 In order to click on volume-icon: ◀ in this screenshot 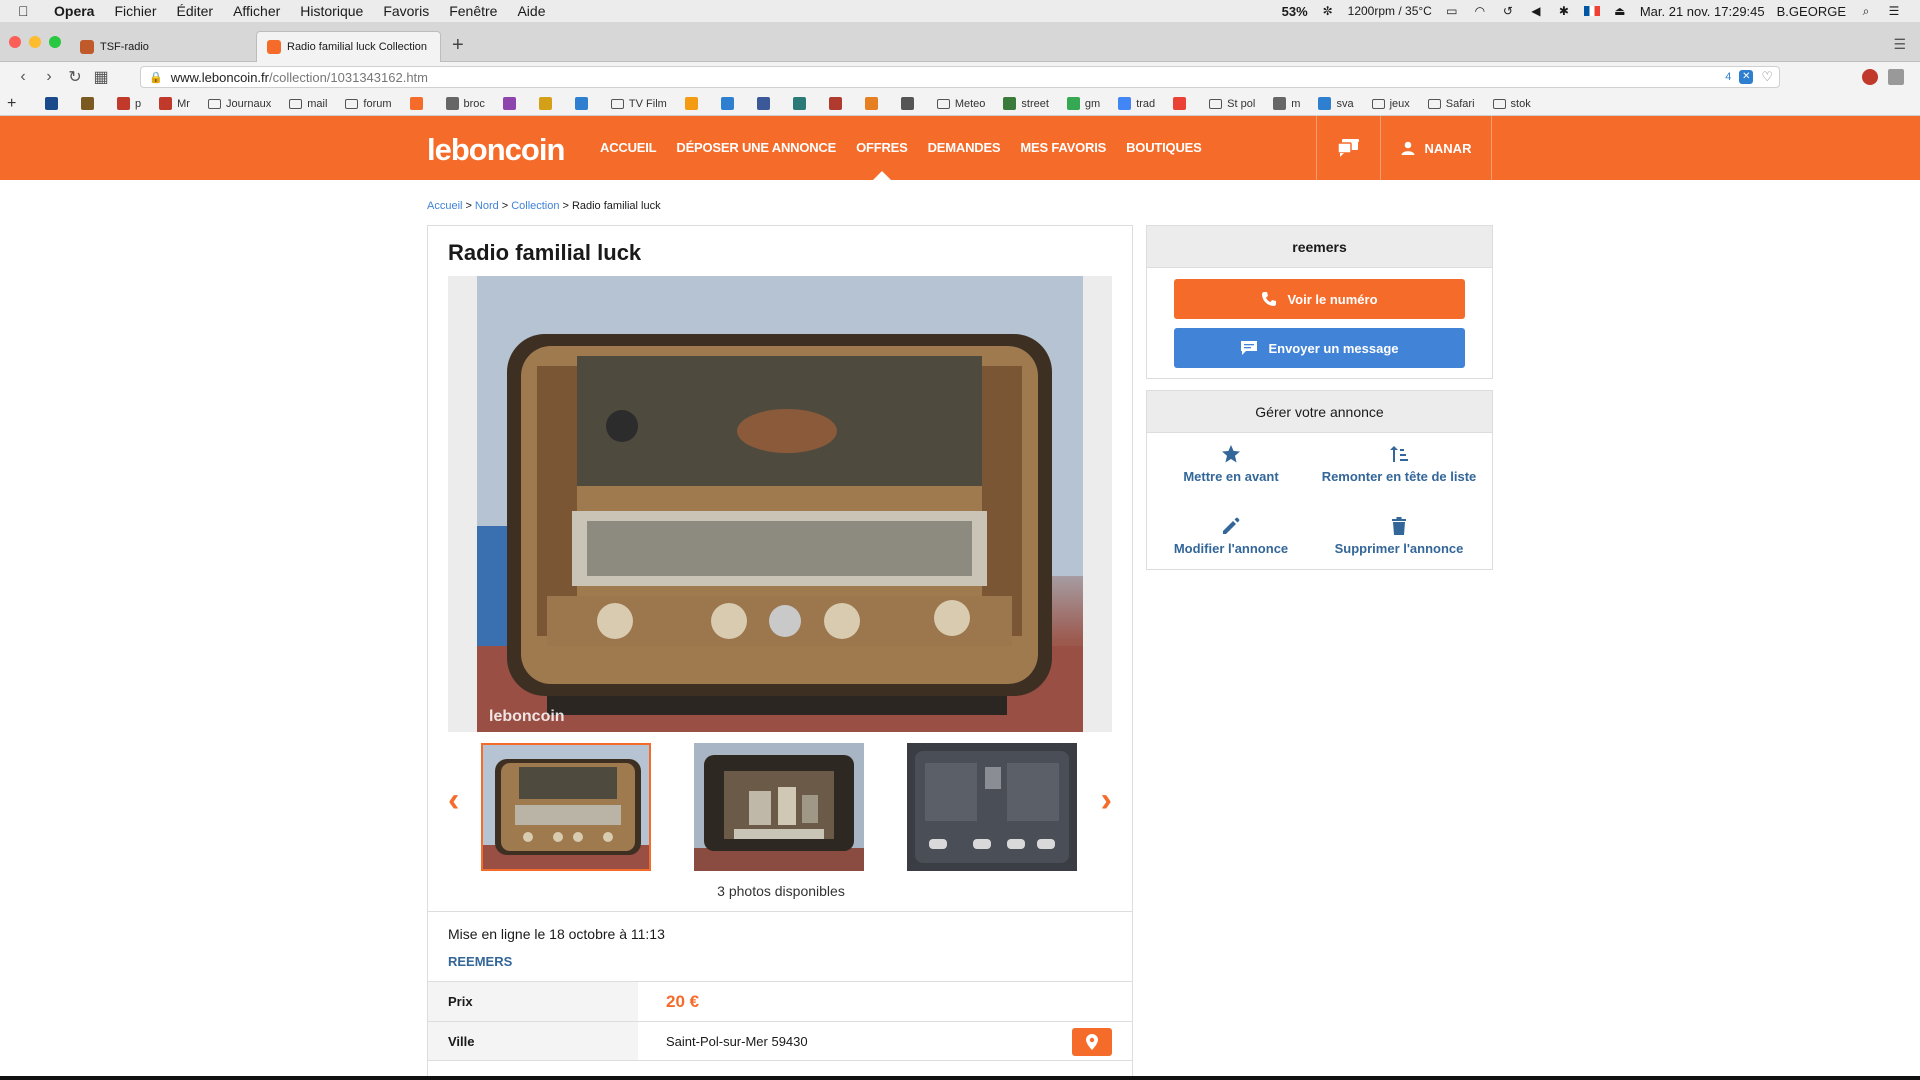, I will do `click(1536, 11)`.